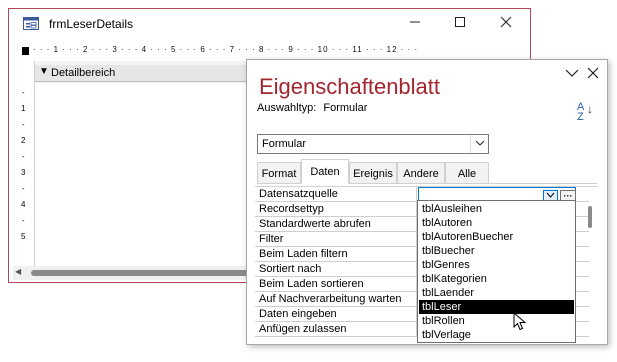 This screenshot has width=617, height=362. I want to click on tab-alle: Alle, so click(467, 173).